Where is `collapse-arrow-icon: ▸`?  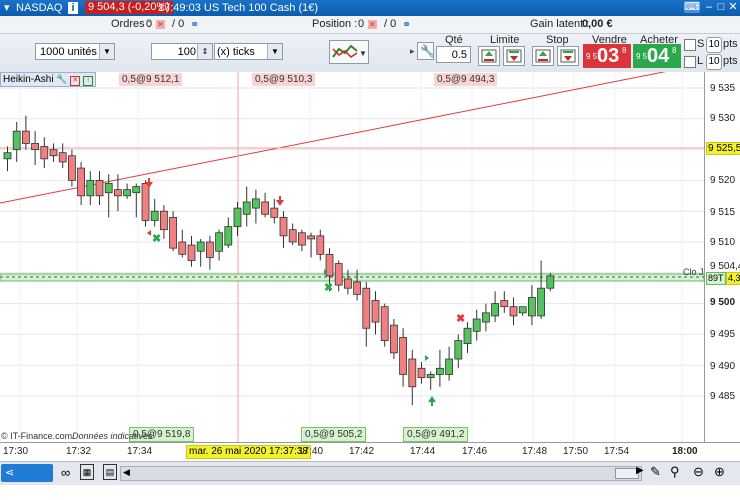
collapse-arrow-icon: ▸ is located at coordinates (412, 51).